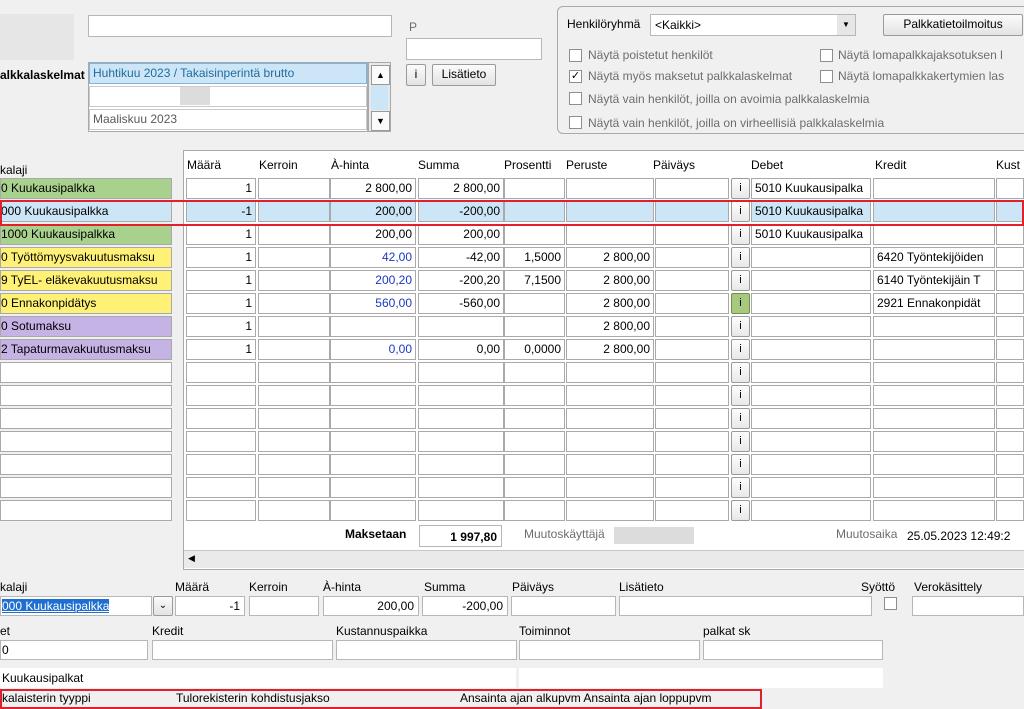  What do you see at coordinates (228, 73) in the screenshot?
I see `calc-item-selected: Huhtikuu 2023 / Takaisinperintä brutto` at bounding box center [228, 73].